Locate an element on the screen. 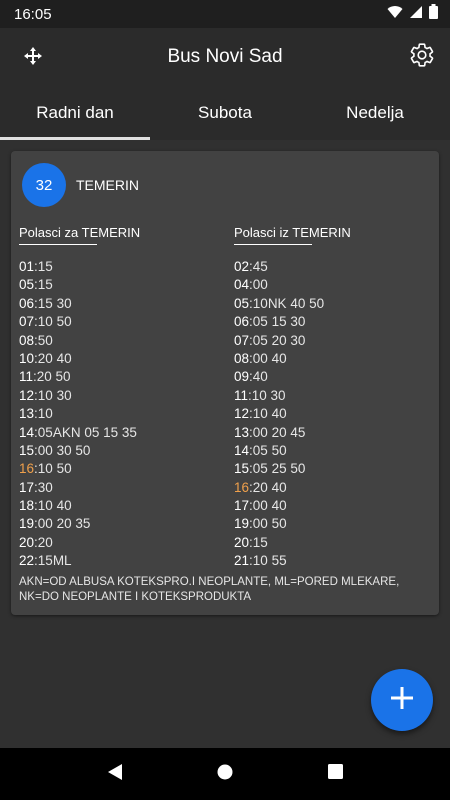  departure-row: 09:40 is located at coordinates (334, 377).